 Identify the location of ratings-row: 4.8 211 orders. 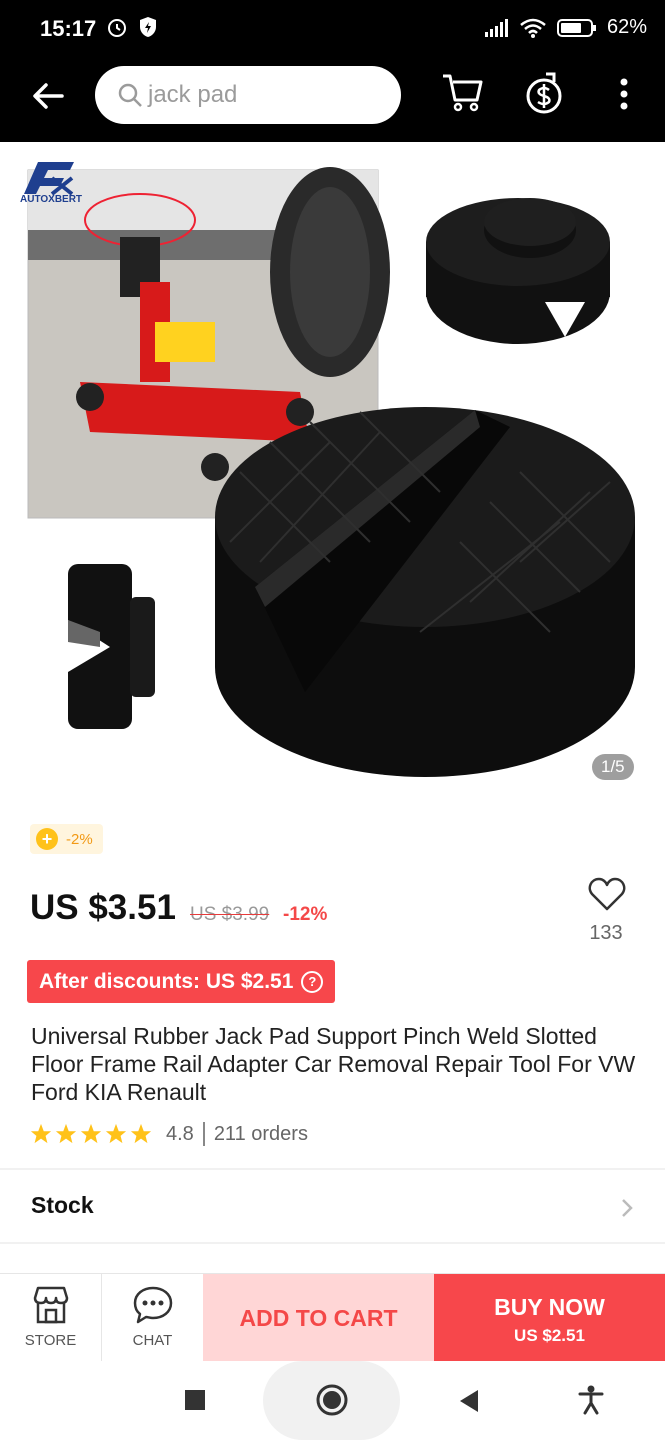
(169, 1134).